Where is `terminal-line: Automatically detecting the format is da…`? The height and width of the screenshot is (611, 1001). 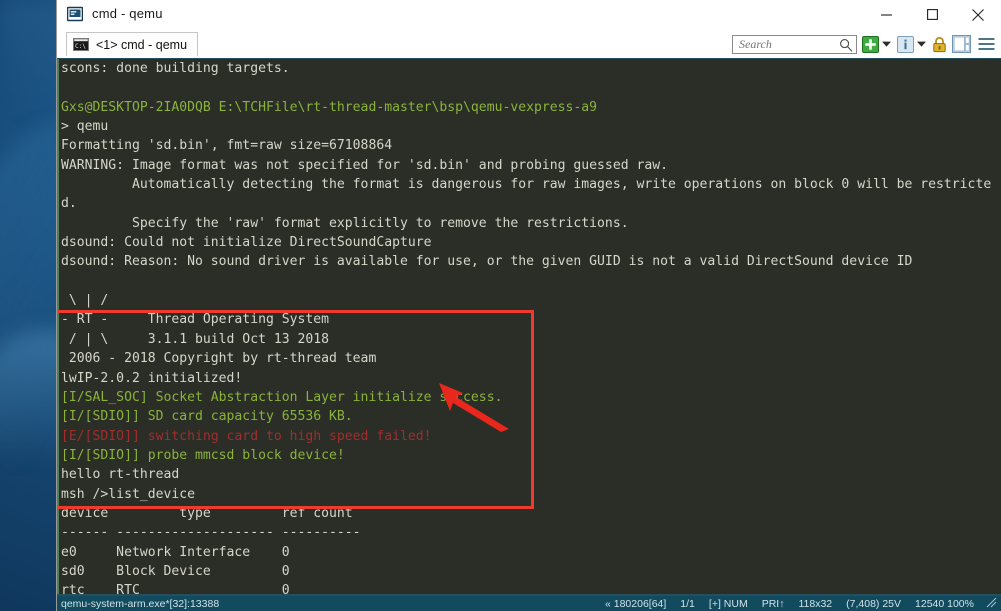
terminal-line: Automatically detecting the format is da… is located at coordinates (561, 185).